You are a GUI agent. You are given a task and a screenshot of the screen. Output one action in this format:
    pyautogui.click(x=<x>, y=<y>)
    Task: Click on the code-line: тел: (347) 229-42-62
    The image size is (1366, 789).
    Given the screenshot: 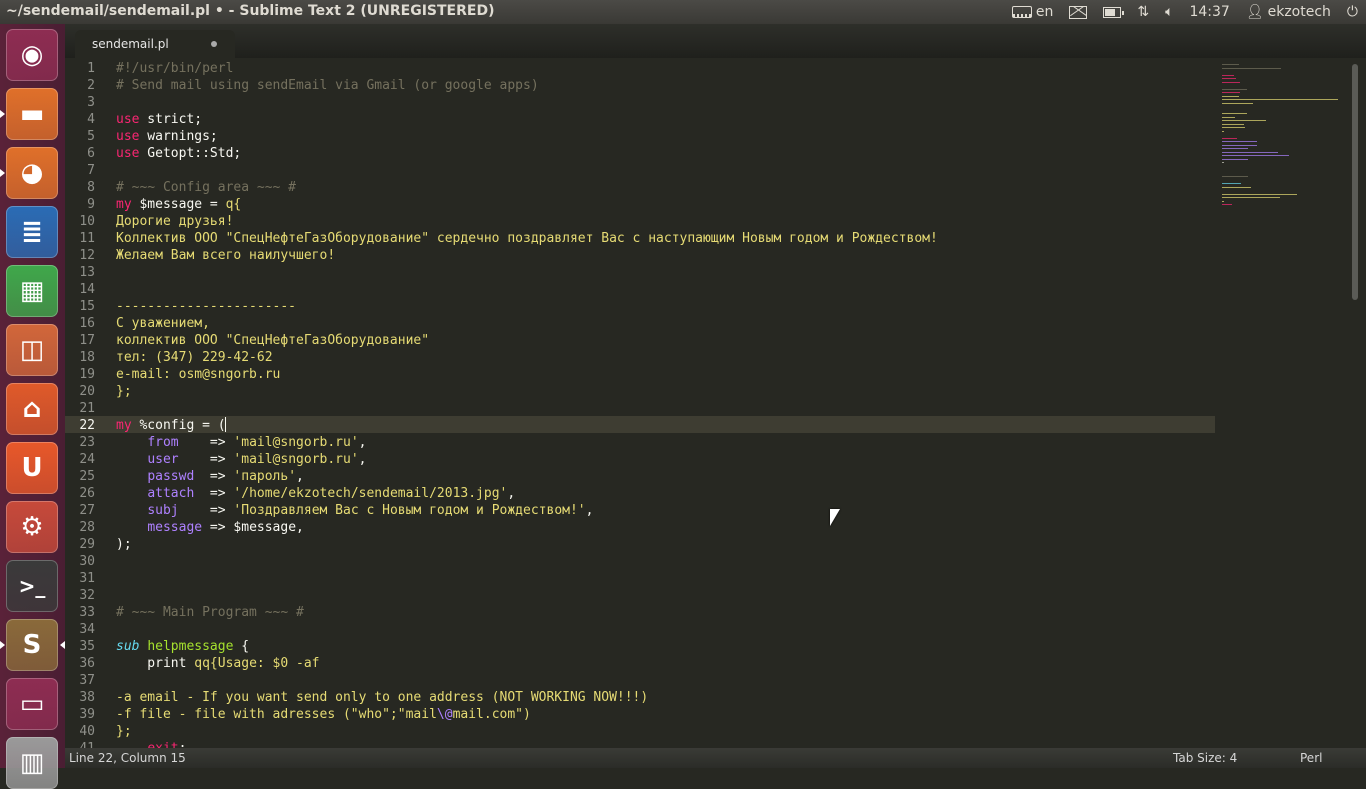 What is the action you would take?
    pyautogui.click(x=194, y=357)
    